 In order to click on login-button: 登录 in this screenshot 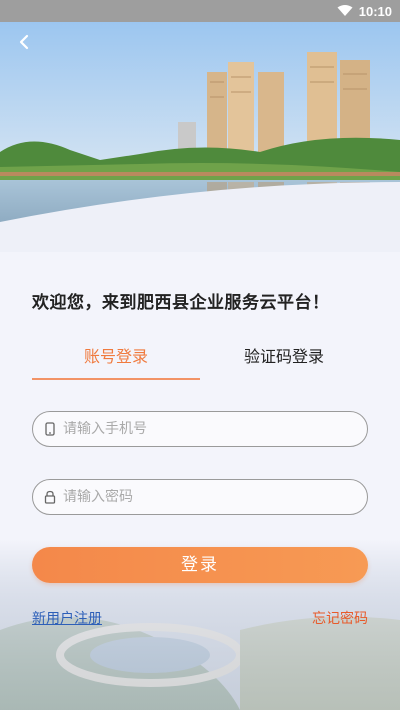, I will do `click(200, 565)`.